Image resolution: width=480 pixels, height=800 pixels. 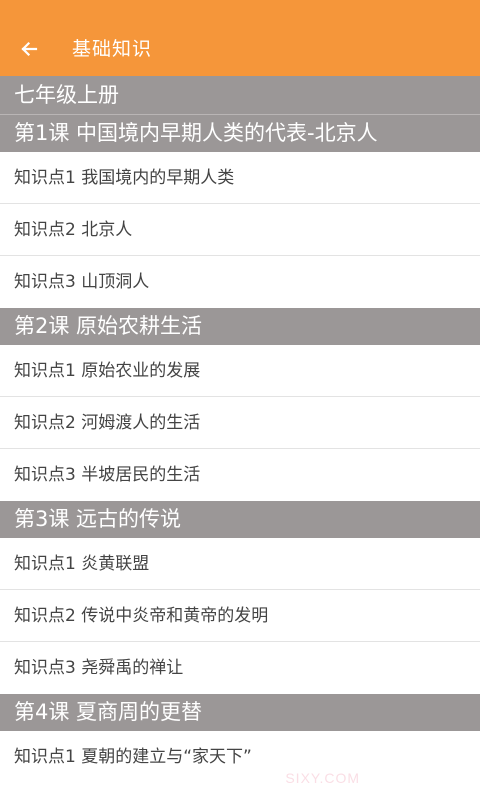 I want to click on back-button, so click(x=29, y=49).